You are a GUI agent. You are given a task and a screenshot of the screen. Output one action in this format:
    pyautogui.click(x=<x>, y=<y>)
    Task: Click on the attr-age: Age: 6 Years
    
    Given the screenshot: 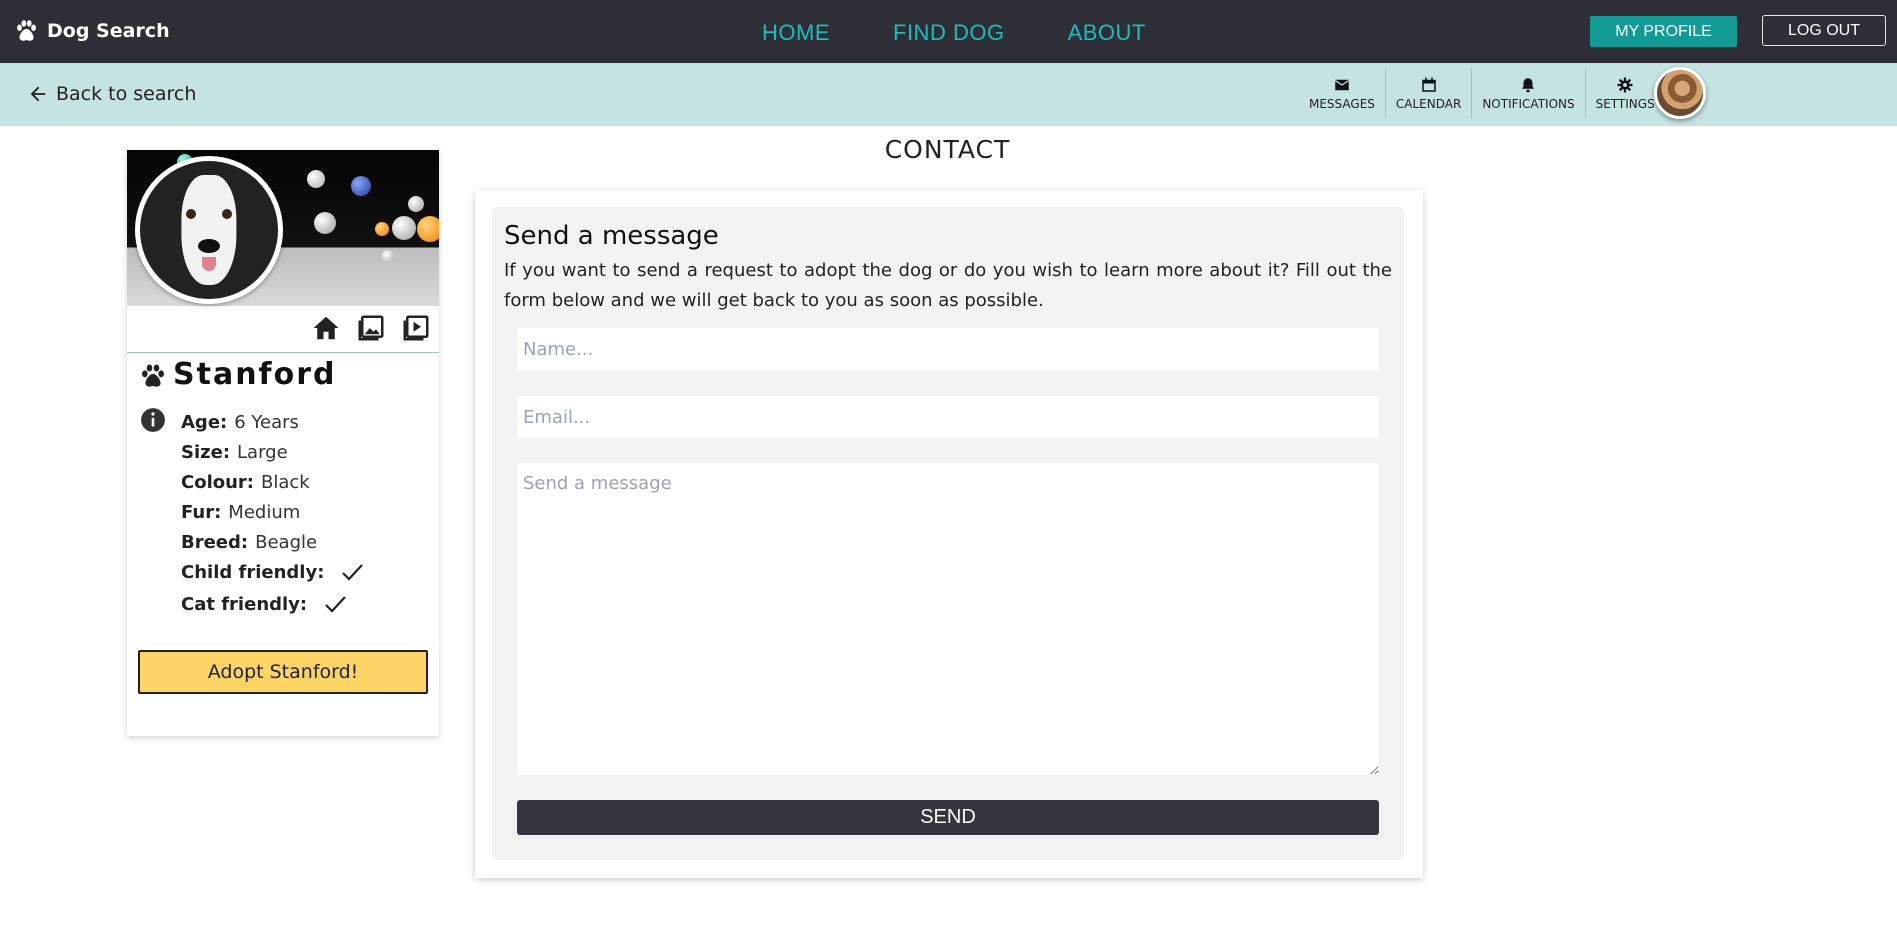 What is the action you would take?
    pyautogui.click(x=273, y=422)
    